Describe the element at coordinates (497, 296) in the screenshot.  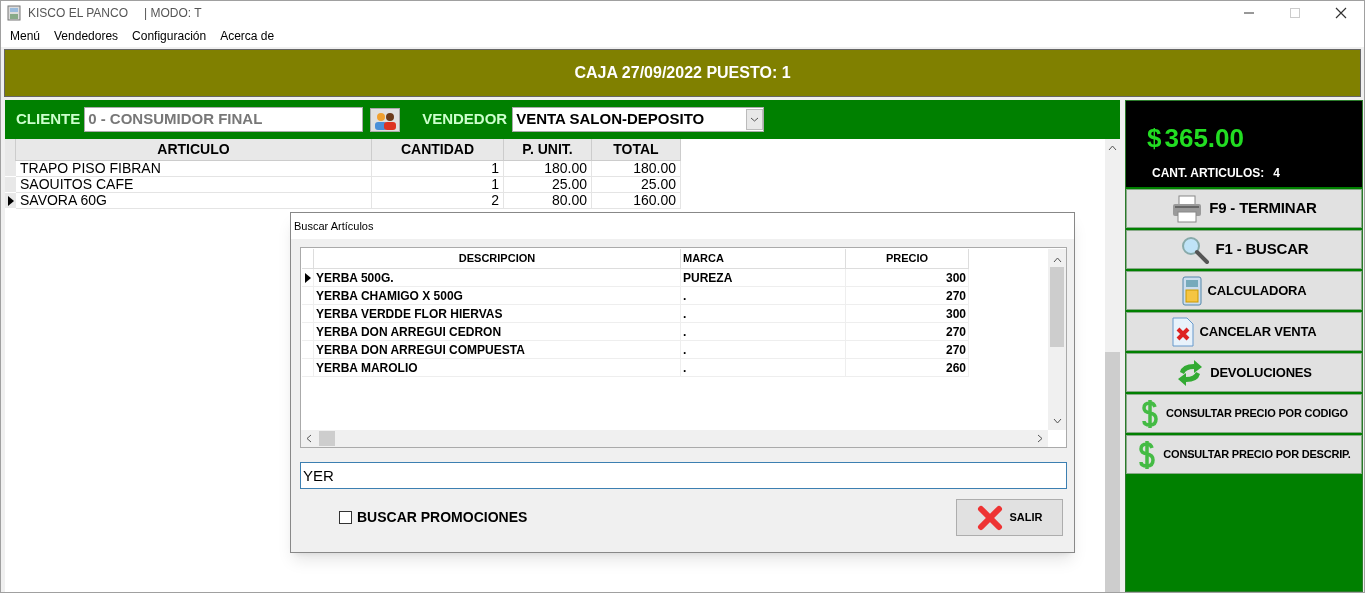
I see `table-cell: YERBA CHAMIGO X 500G` at that location.